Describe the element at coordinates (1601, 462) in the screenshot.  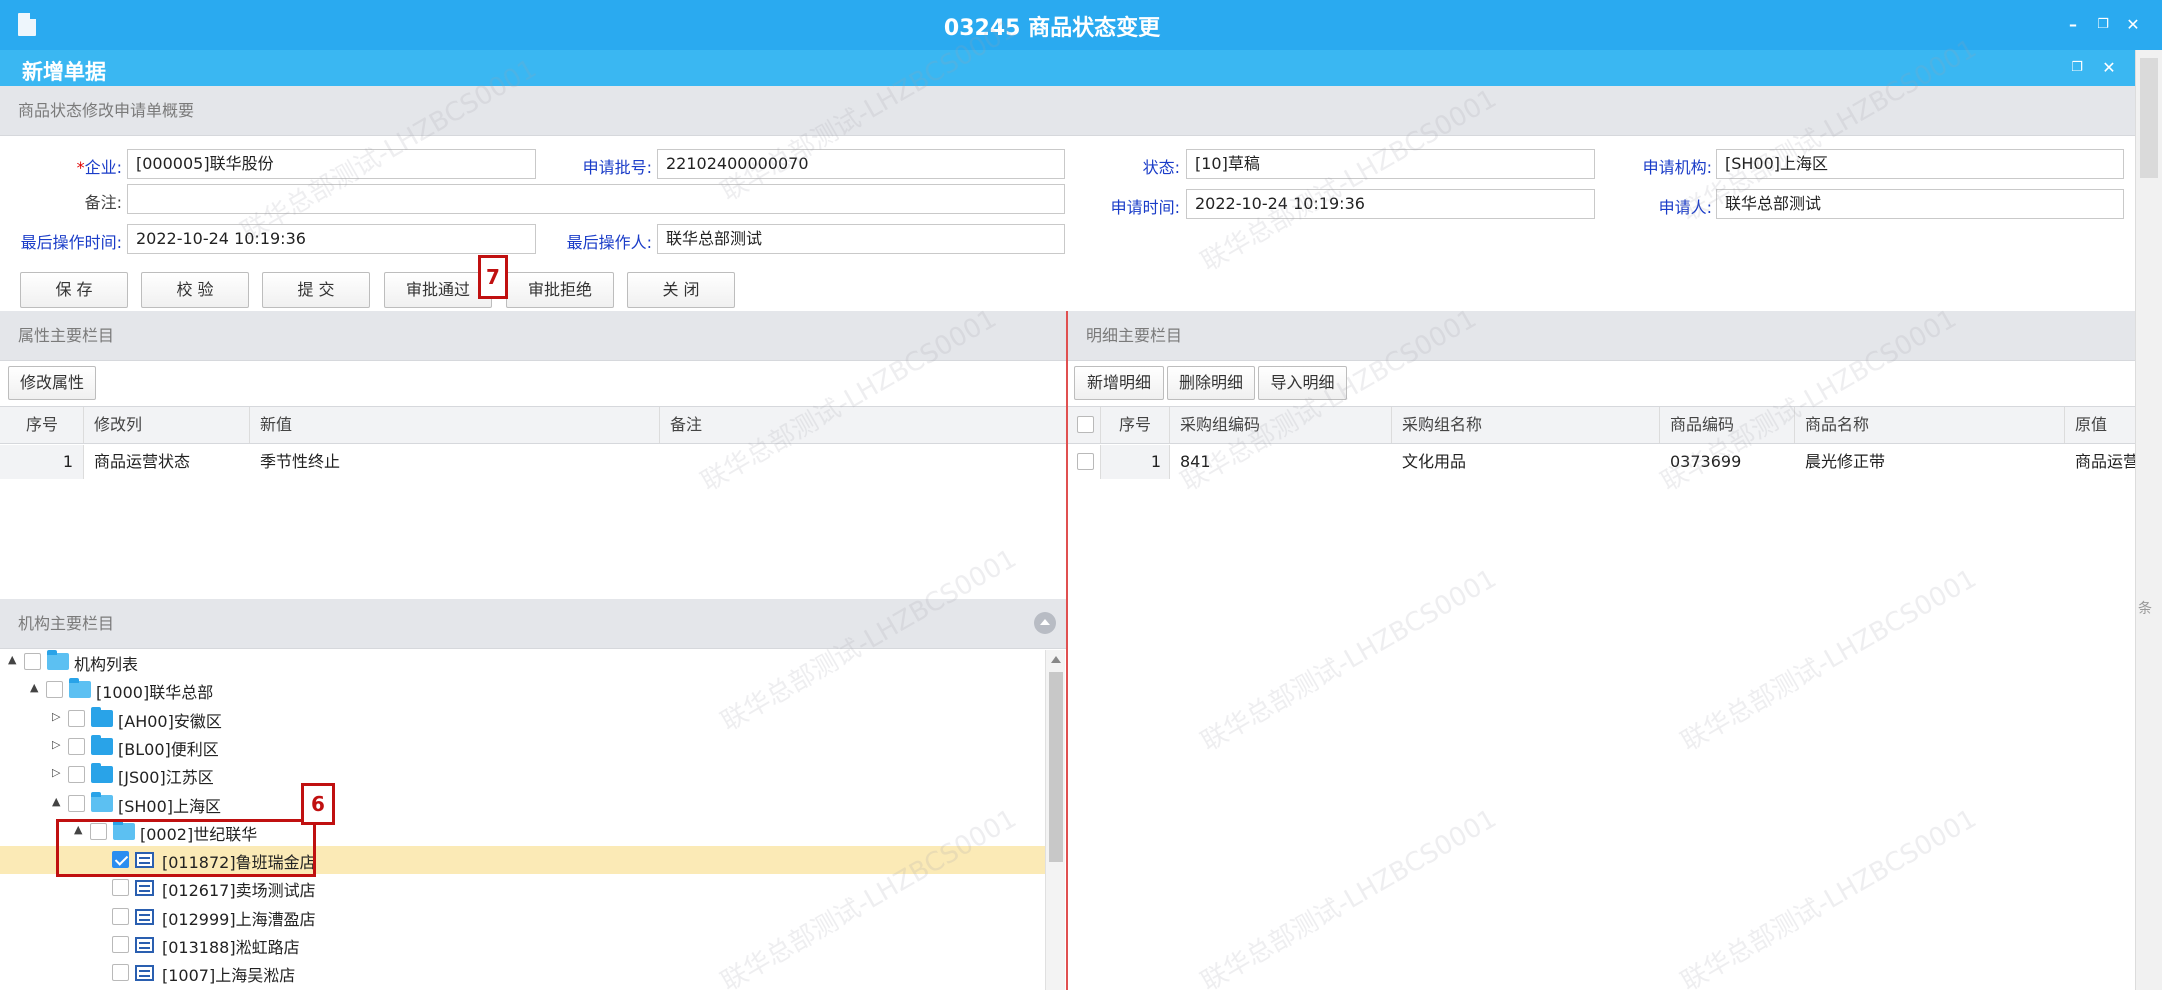
I see `detail-table-row: 1 841 文化用品 0373699 晨光修正带 商品运营状态:清场` at that location.